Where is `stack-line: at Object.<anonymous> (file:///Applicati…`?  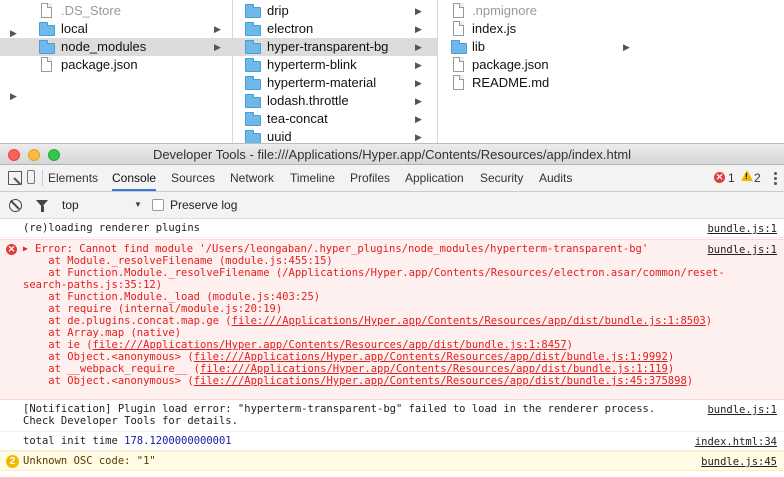
stack-line: at Object.<anonymous> (file:///Applicati… is located at coordinates (358, 381).